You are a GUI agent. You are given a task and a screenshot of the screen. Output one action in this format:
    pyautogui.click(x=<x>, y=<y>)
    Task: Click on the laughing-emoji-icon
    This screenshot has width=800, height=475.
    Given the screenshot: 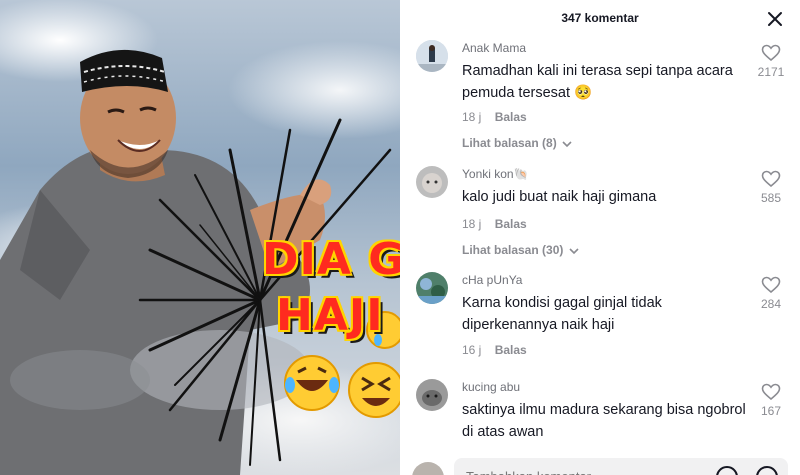 What is the action you would take?
    pyautogui.click(x=312, y=383)
    